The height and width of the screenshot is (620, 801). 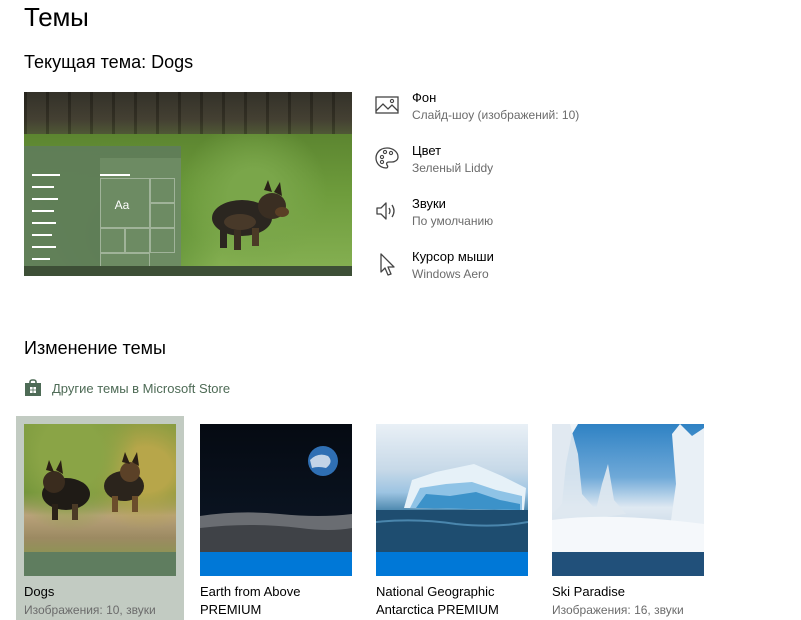 I want to click on theme-tile-ski-paradise: Ski Paradise Изображения: 16, звуки, so click(x=628, y=518).